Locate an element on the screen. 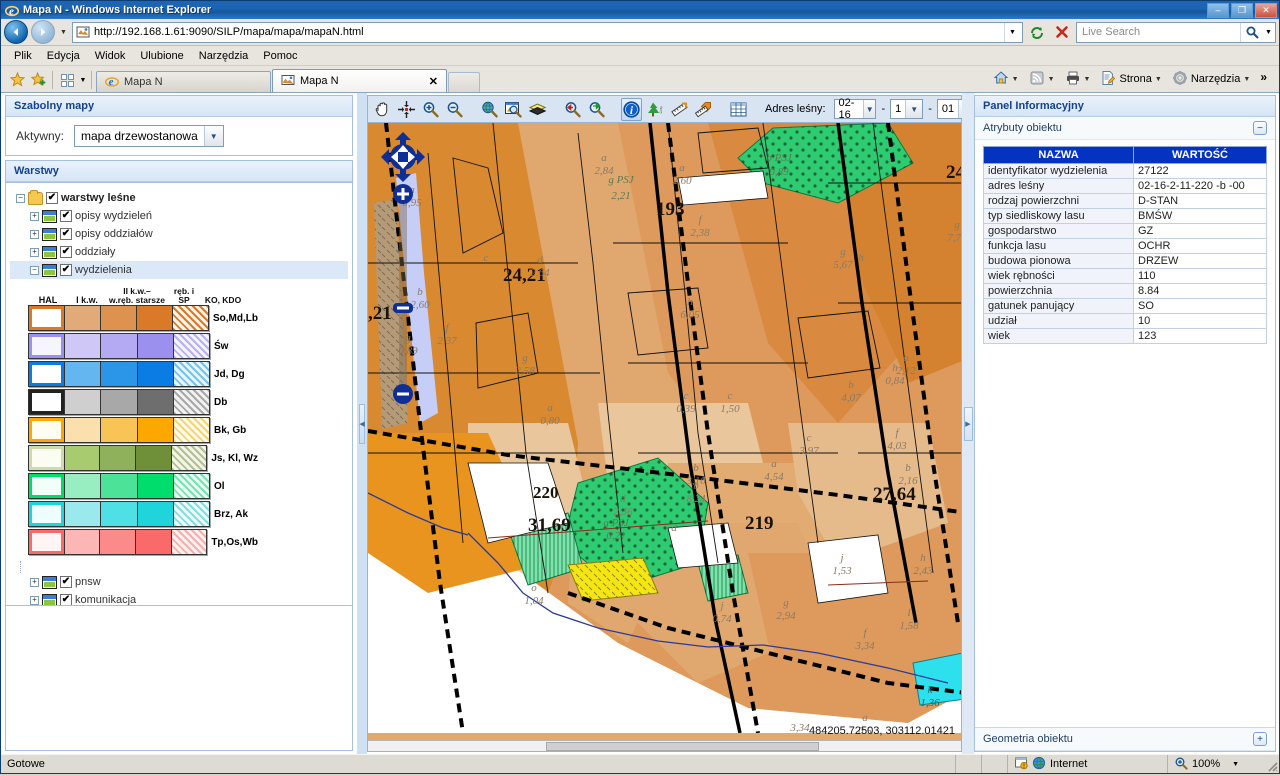 The width and height of the screenshot is (1280, 776). resize-grip is located at coordinates (1271, 765).